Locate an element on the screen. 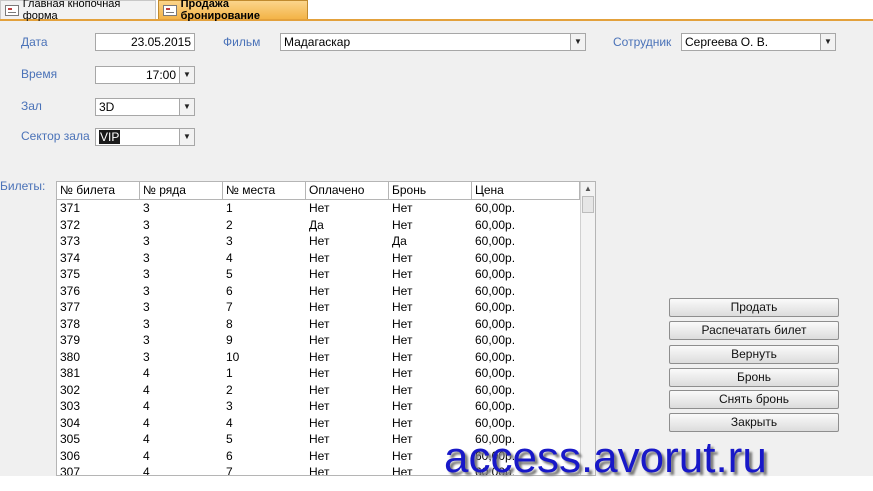  scroll-up-icon: ▲ is located at coordinates (588, 189).